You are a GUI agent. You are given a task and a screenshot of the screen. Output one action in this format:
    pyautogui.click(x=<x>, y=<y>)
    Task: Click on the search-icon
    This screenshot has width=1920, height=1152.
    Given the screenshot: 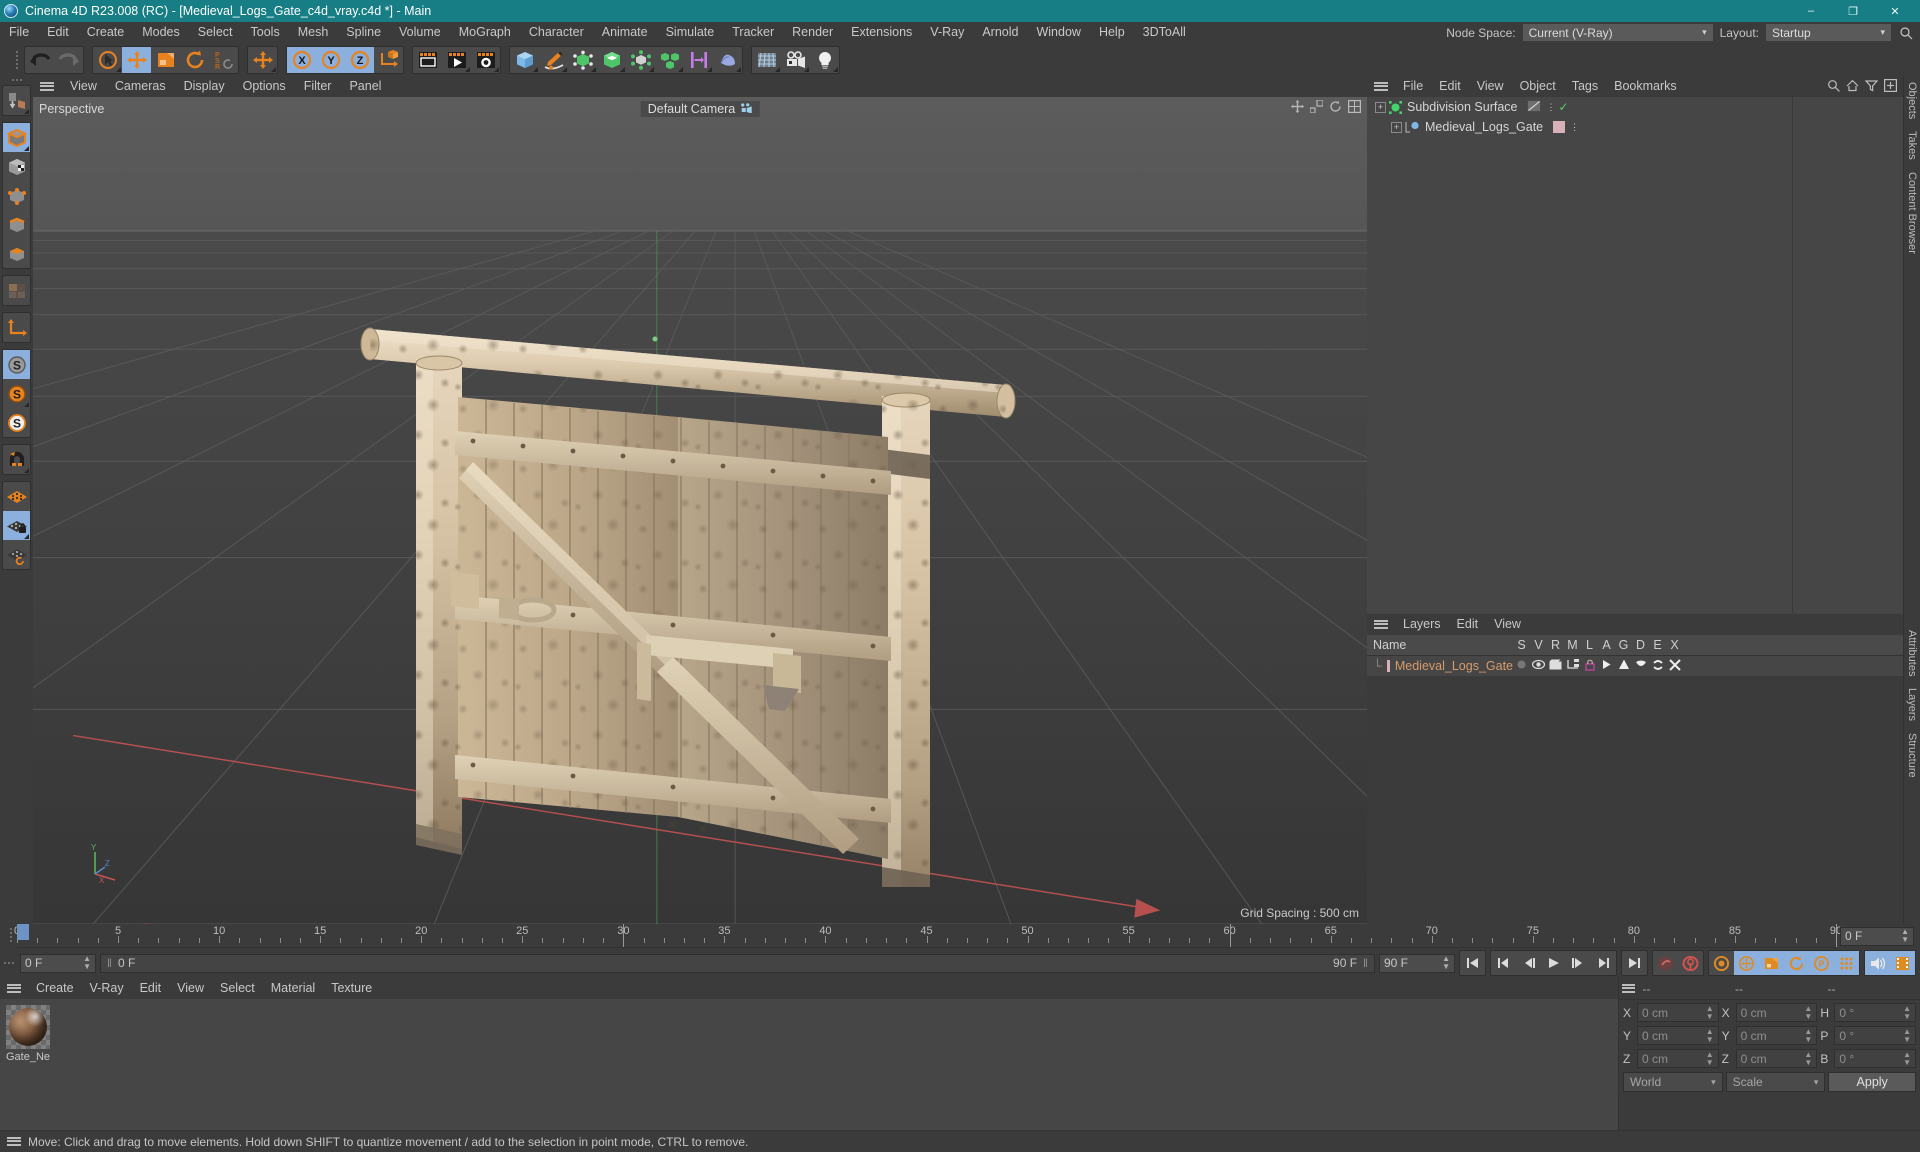 What is the action you would take?
    pyautogui.click(x=1906, y=33)
    